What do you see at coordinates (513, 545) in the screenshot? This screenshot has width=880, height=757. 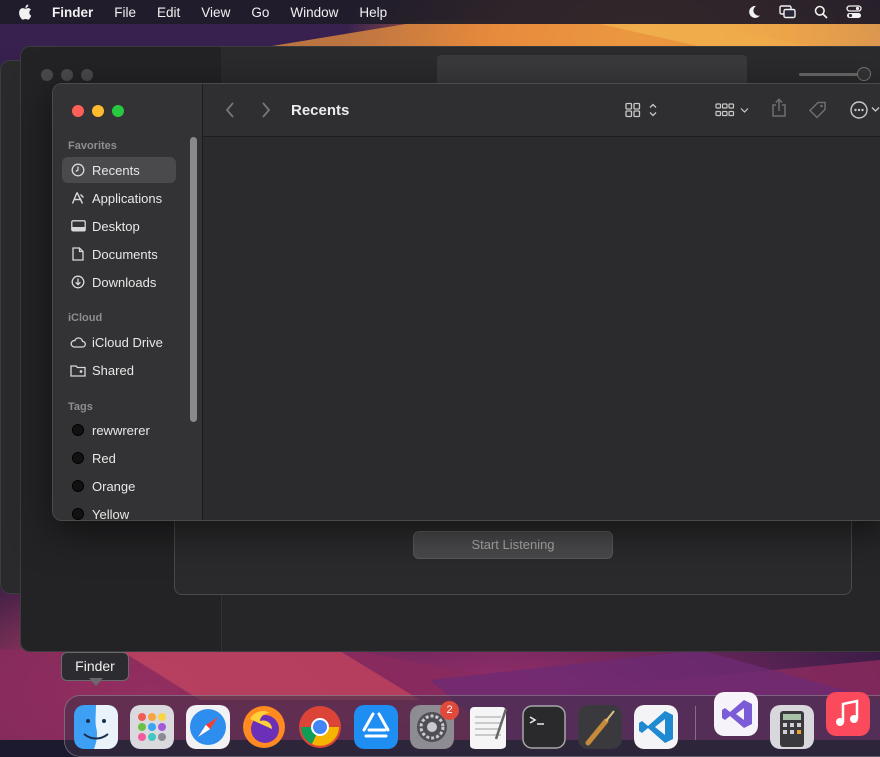 I see `start-listening-button: Start Listening` at bounding box center [513, 545].